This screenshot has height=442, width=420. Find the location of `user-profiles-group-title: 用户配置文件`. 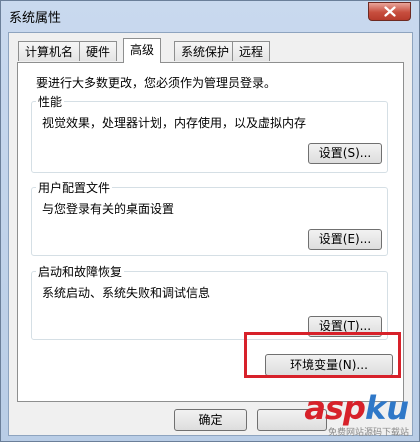

user-profiles-group-title: 用户配置文件 is located at coordinates (74, 187).